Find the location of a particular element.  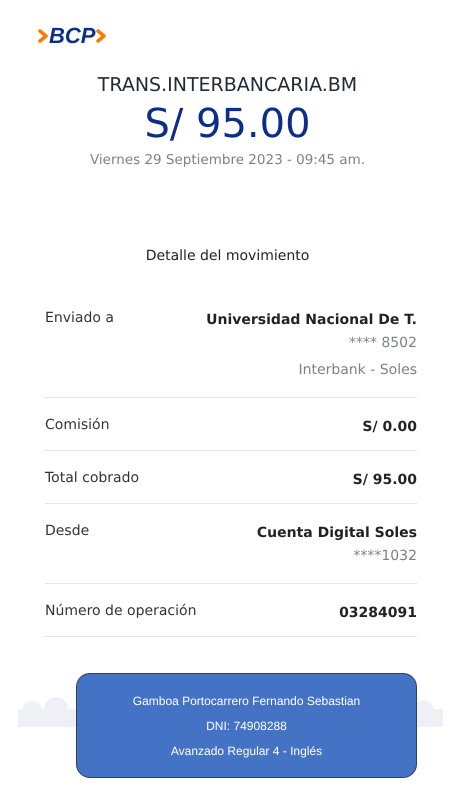

row-value: S/ 0.00 is located at coordinates (389, 427).